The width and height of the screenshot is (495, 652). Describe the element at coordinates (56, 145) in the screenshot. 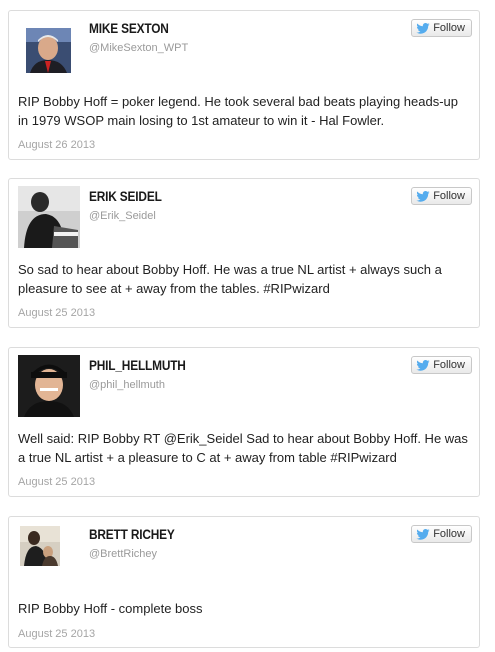

I see `tweet-date: August 26 2013` at that location.